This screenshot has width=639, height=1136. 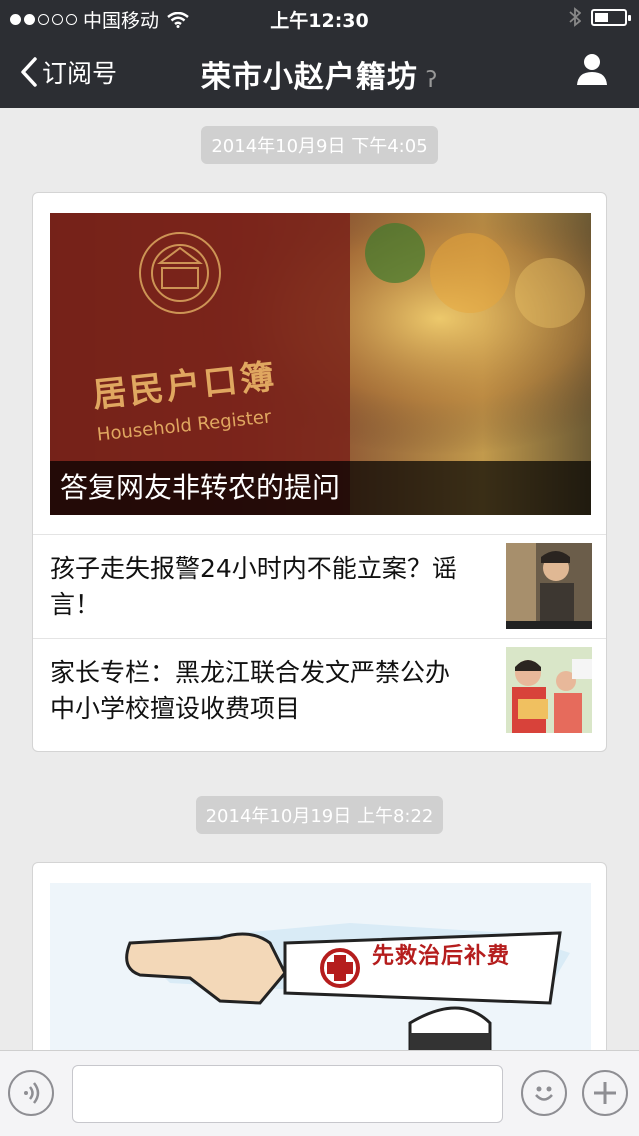 I want to click on students-photo-image, so click(x=549, y=690).